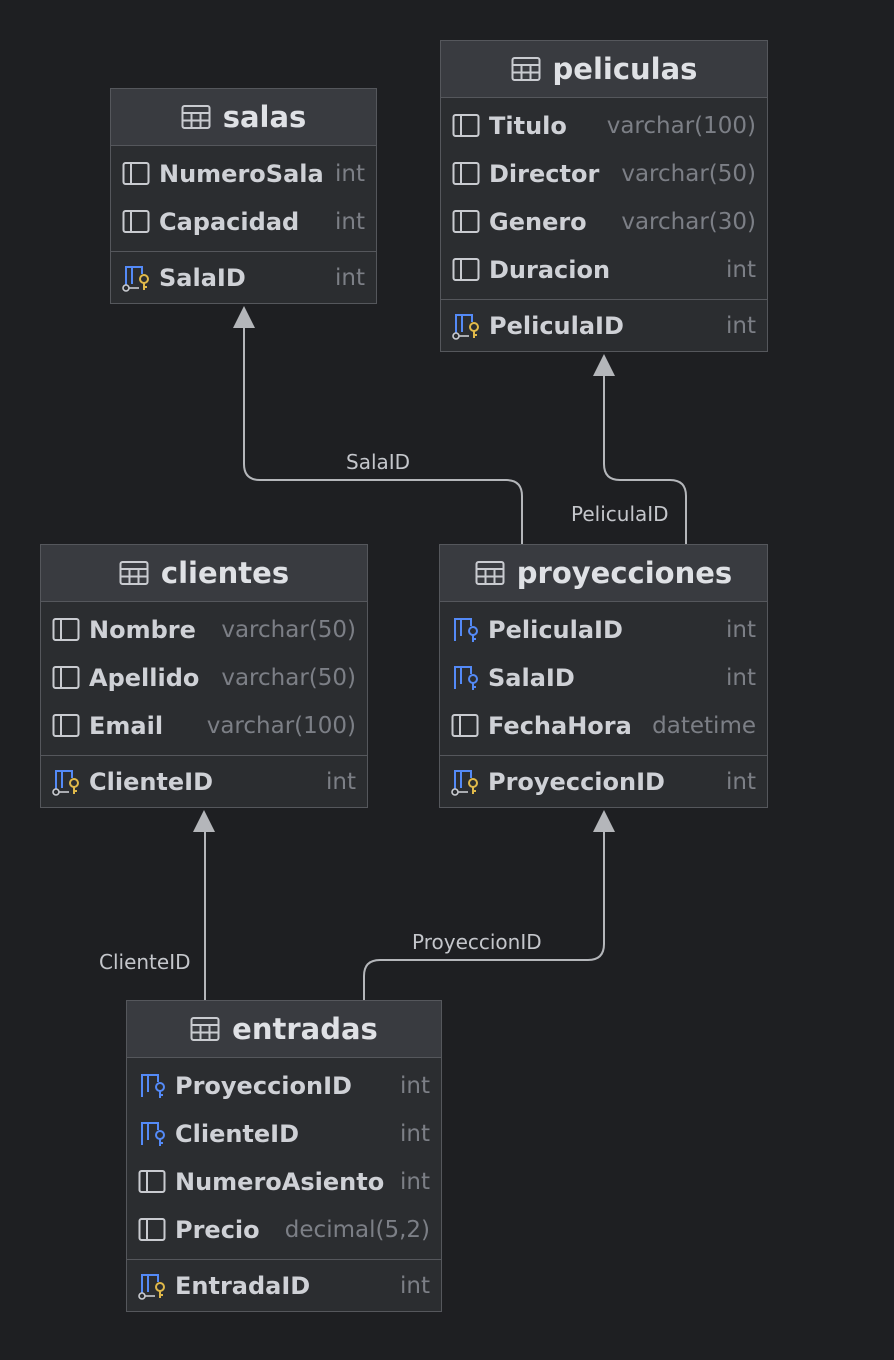 This screenshot has height=1360, width=894. Describe the element at coordinates (550, 270) in the screenshot. I see `column-name: Duracion` at that location.